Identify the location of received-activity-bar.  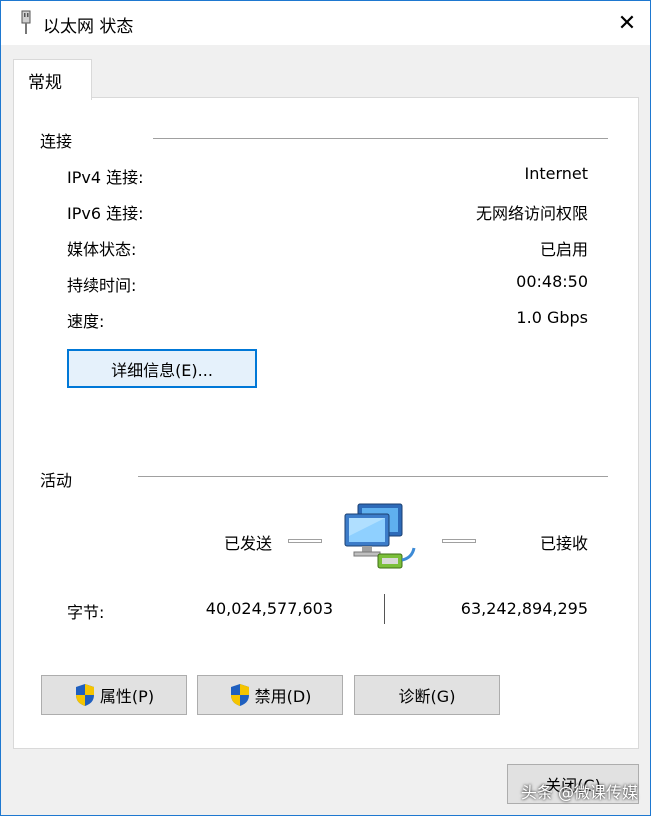
(459, 541).